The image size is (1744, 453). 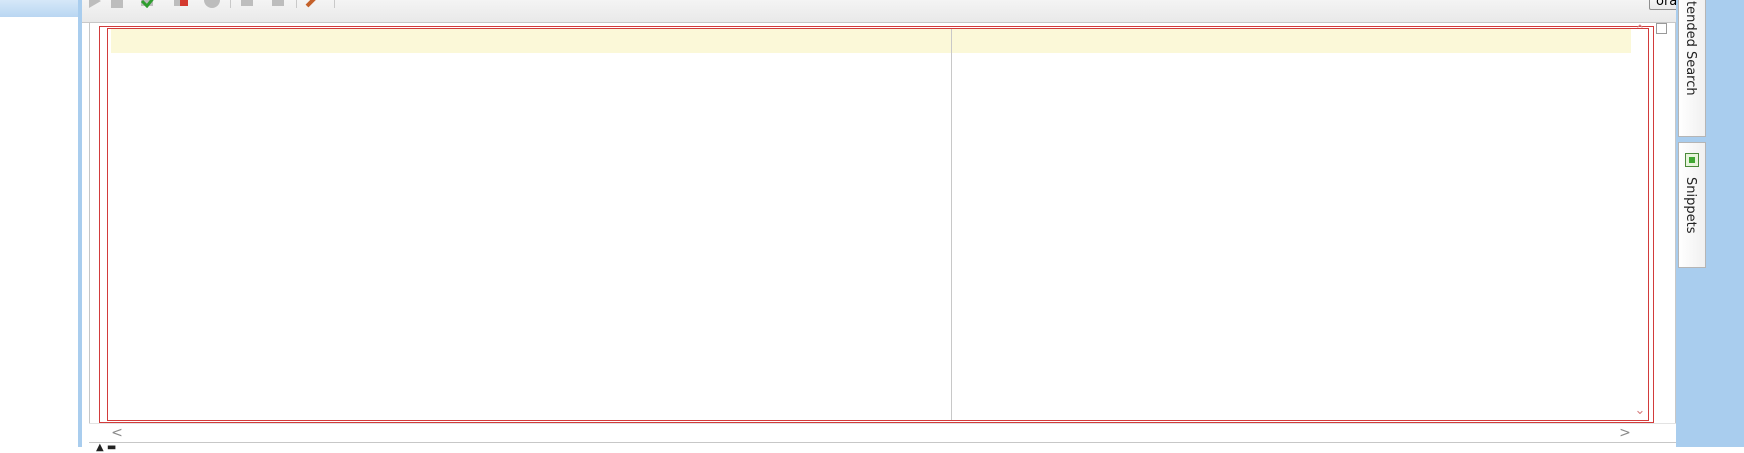 What do you see at coordinates (117, 4) in the screenshot?
I see `run-script-icon` at bounding box center [117, 4].